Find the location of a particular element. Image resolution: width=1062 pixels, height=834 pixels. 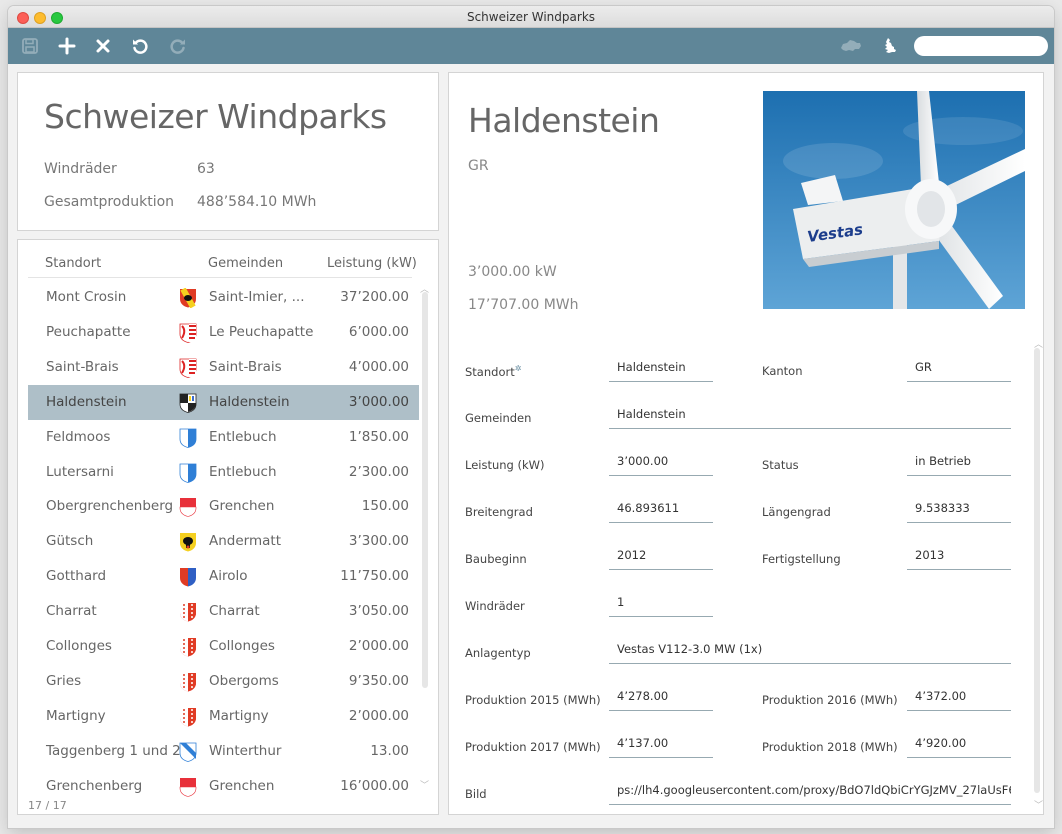

detail-name: Haldenstein is located at coordinates (564, 120).